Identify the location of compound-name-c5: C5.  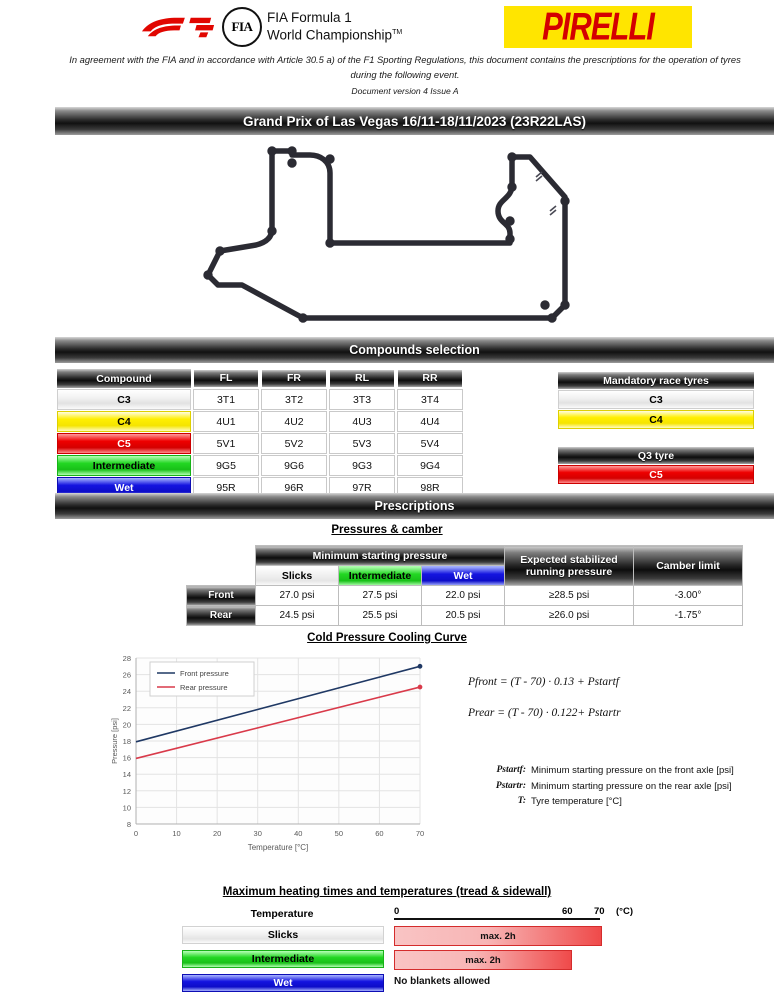
(124, 443).